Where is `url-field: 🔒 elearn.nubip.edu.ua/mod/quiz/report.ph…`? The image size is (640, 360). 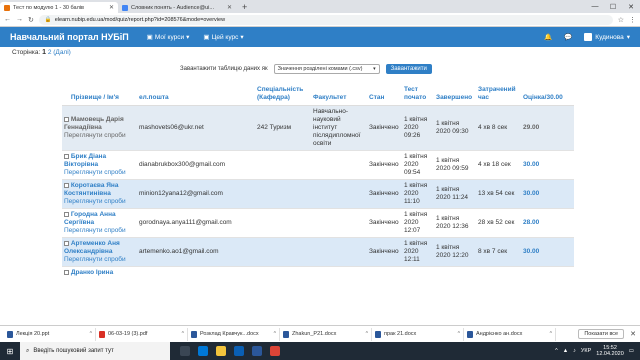
url-field: 🔒 elearn.nubip.edu.ua/mod/quiz/report.ph… is located at coordinates (325, 19).